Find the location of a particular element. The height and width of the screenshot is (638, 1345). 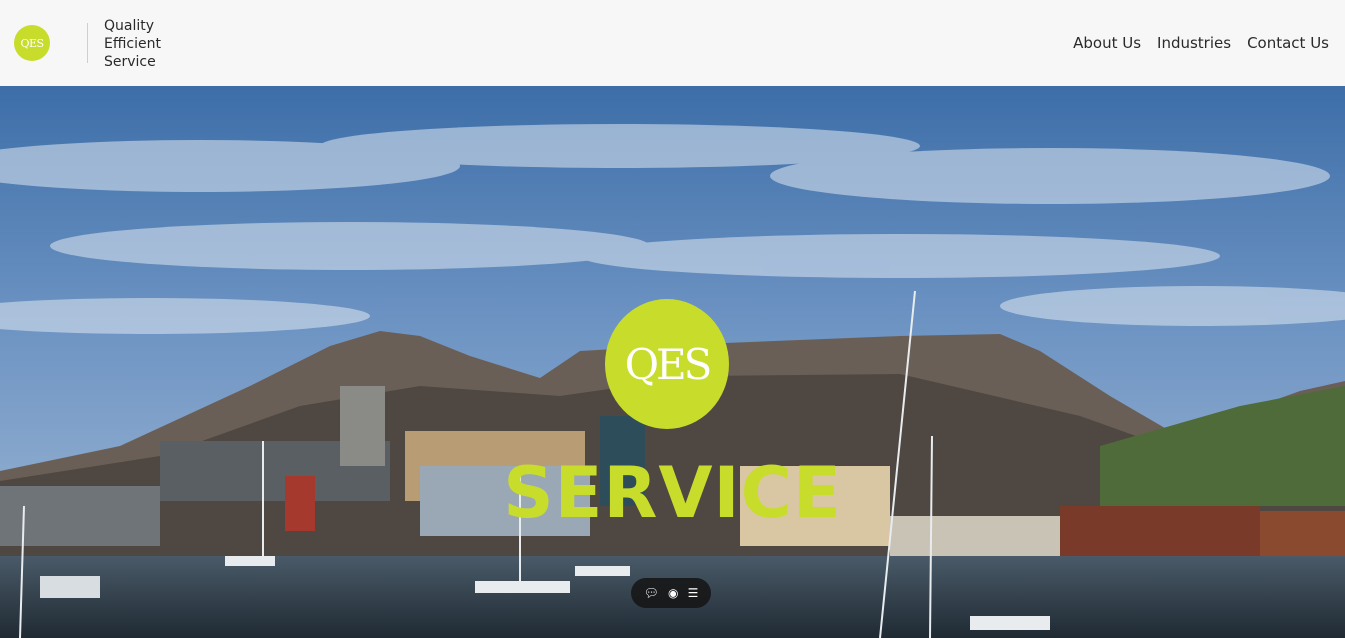

logo-text: QES is located at coordinates (32, 43).